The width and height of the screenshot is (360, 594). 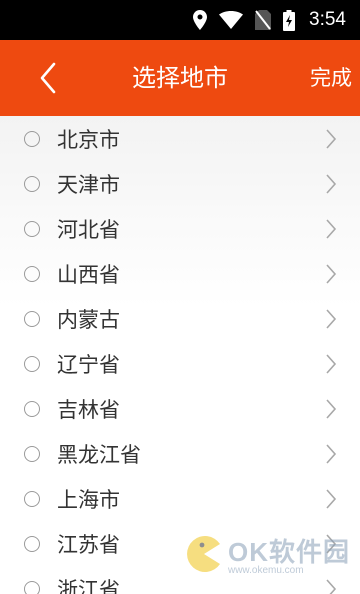 I want to click on list-item: 天津市, so click(x=180, y=183).